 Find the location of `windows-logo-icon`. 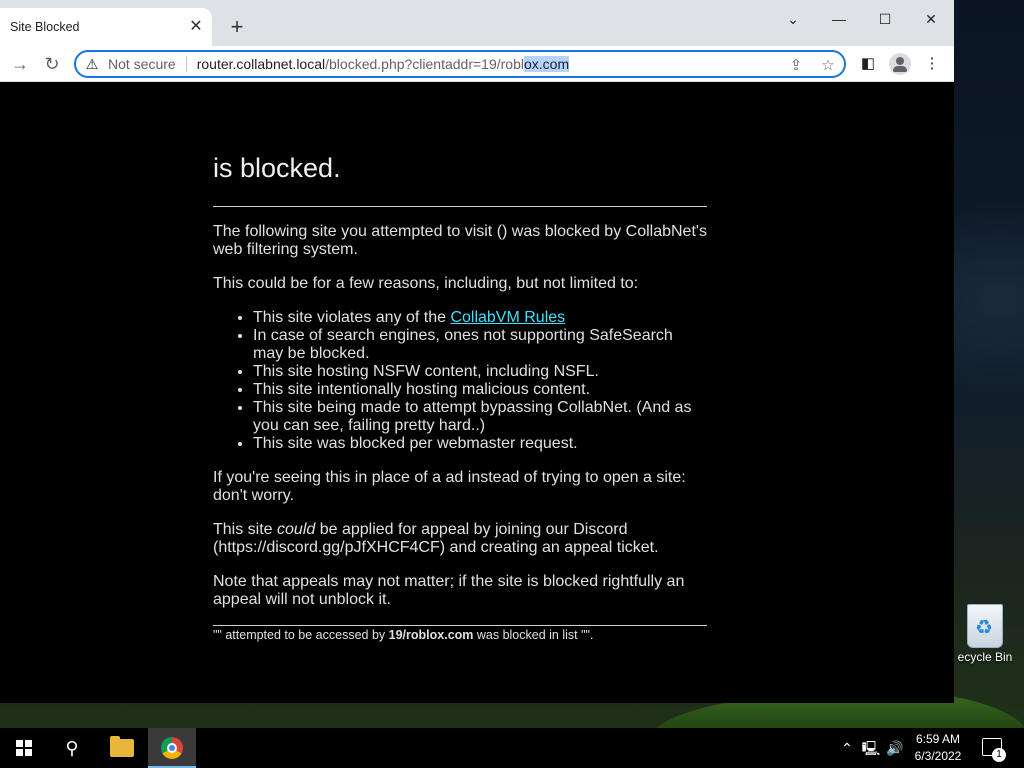

windows-logo-icon is located at coordinates (24, 748).